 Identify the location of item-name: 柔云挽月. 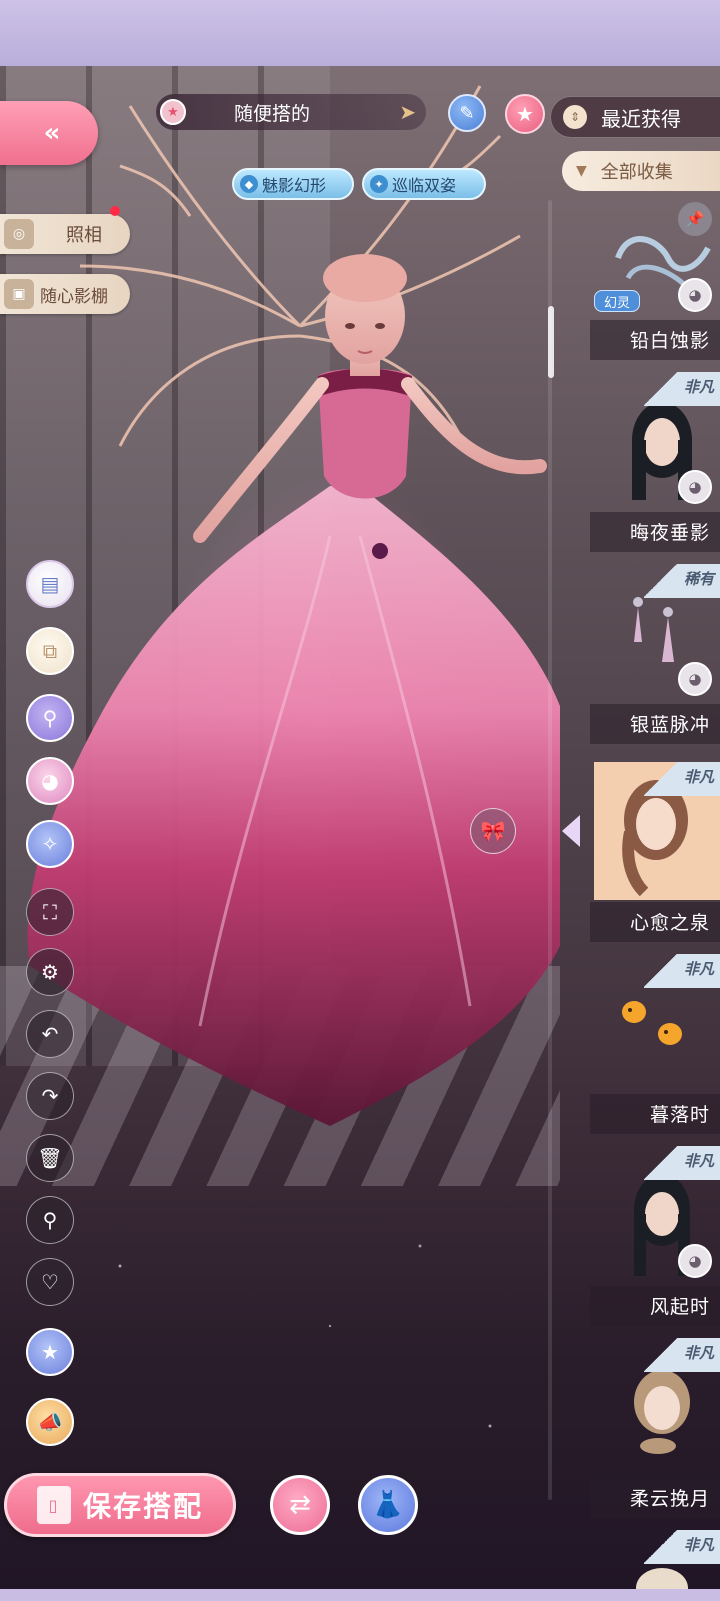
(669, 1499).